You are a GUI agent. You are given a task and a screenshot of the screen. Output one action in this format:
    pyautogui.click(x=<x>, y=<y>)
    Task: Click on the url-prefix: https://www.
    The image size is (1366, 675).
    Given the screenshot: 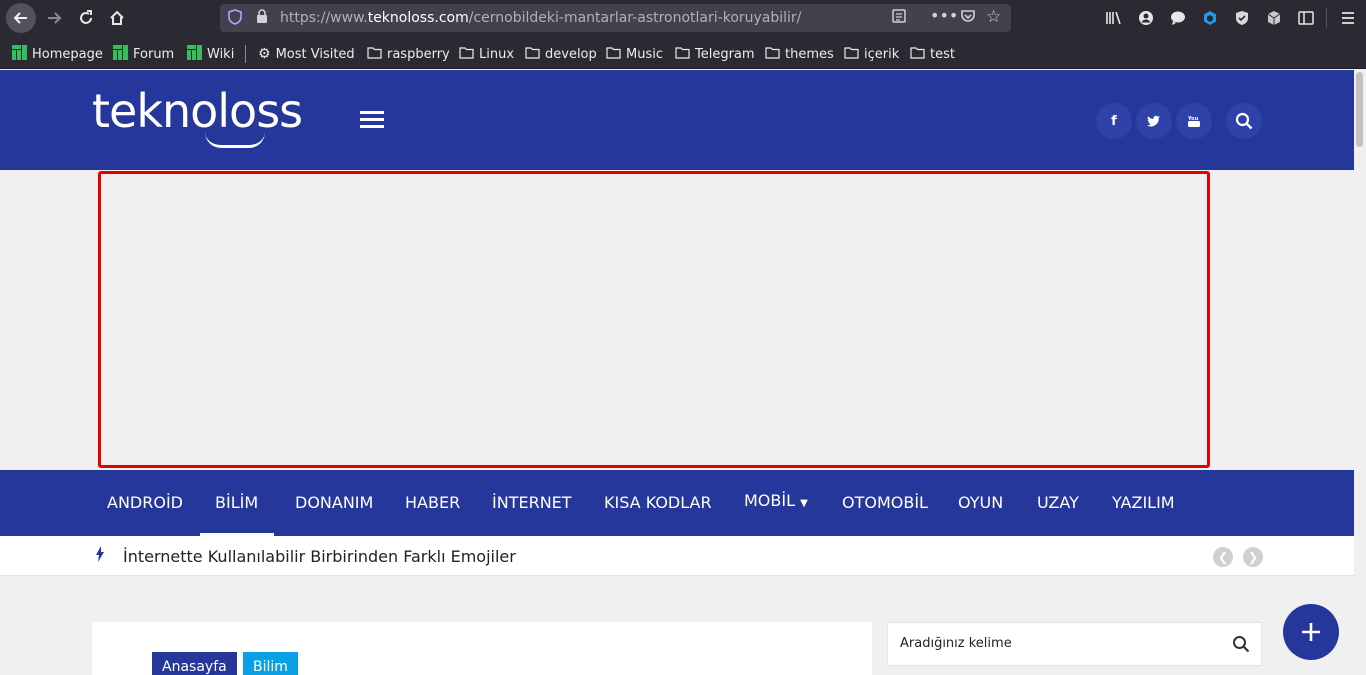 What is the action you would take?
    pyautogui.click(x=324, y=18)
    